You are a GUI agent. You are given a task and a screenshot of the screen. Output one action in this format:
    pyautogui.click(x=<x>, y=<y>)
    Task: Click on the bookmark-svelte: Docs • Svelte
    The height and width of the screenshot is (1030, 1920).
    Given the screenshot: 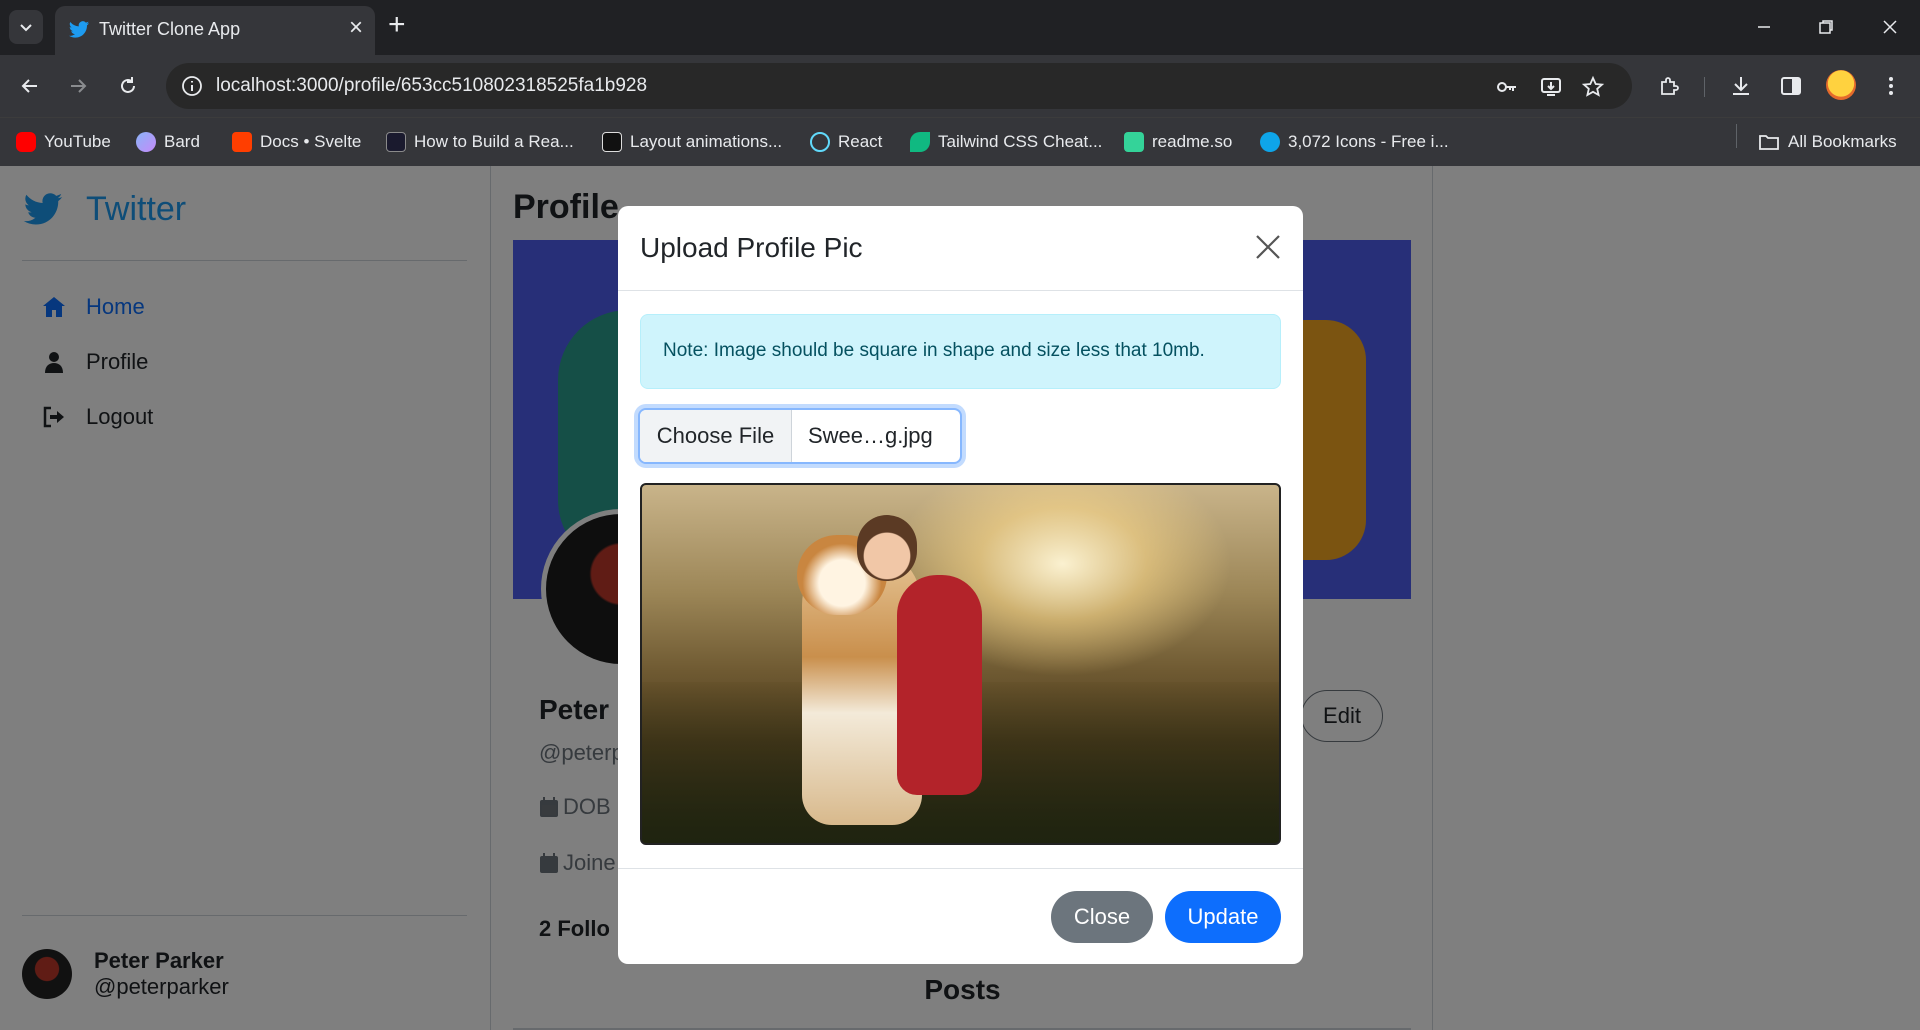 What is the action you would take?
    pyautogui.click(x=296, y=142)
    